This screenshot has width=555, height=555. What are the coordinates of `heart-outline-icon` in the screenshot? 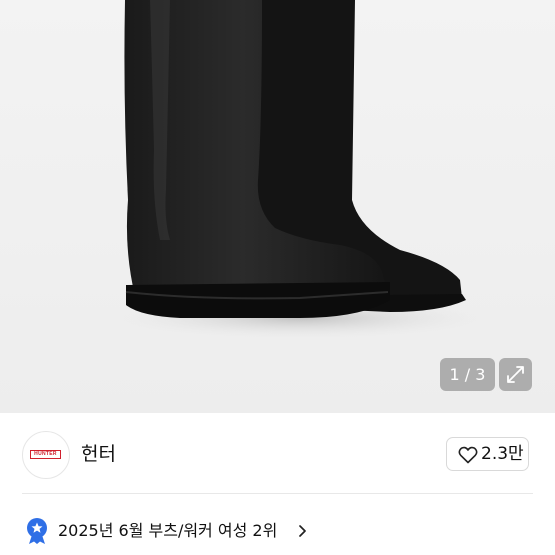 It's located at (468, 455).